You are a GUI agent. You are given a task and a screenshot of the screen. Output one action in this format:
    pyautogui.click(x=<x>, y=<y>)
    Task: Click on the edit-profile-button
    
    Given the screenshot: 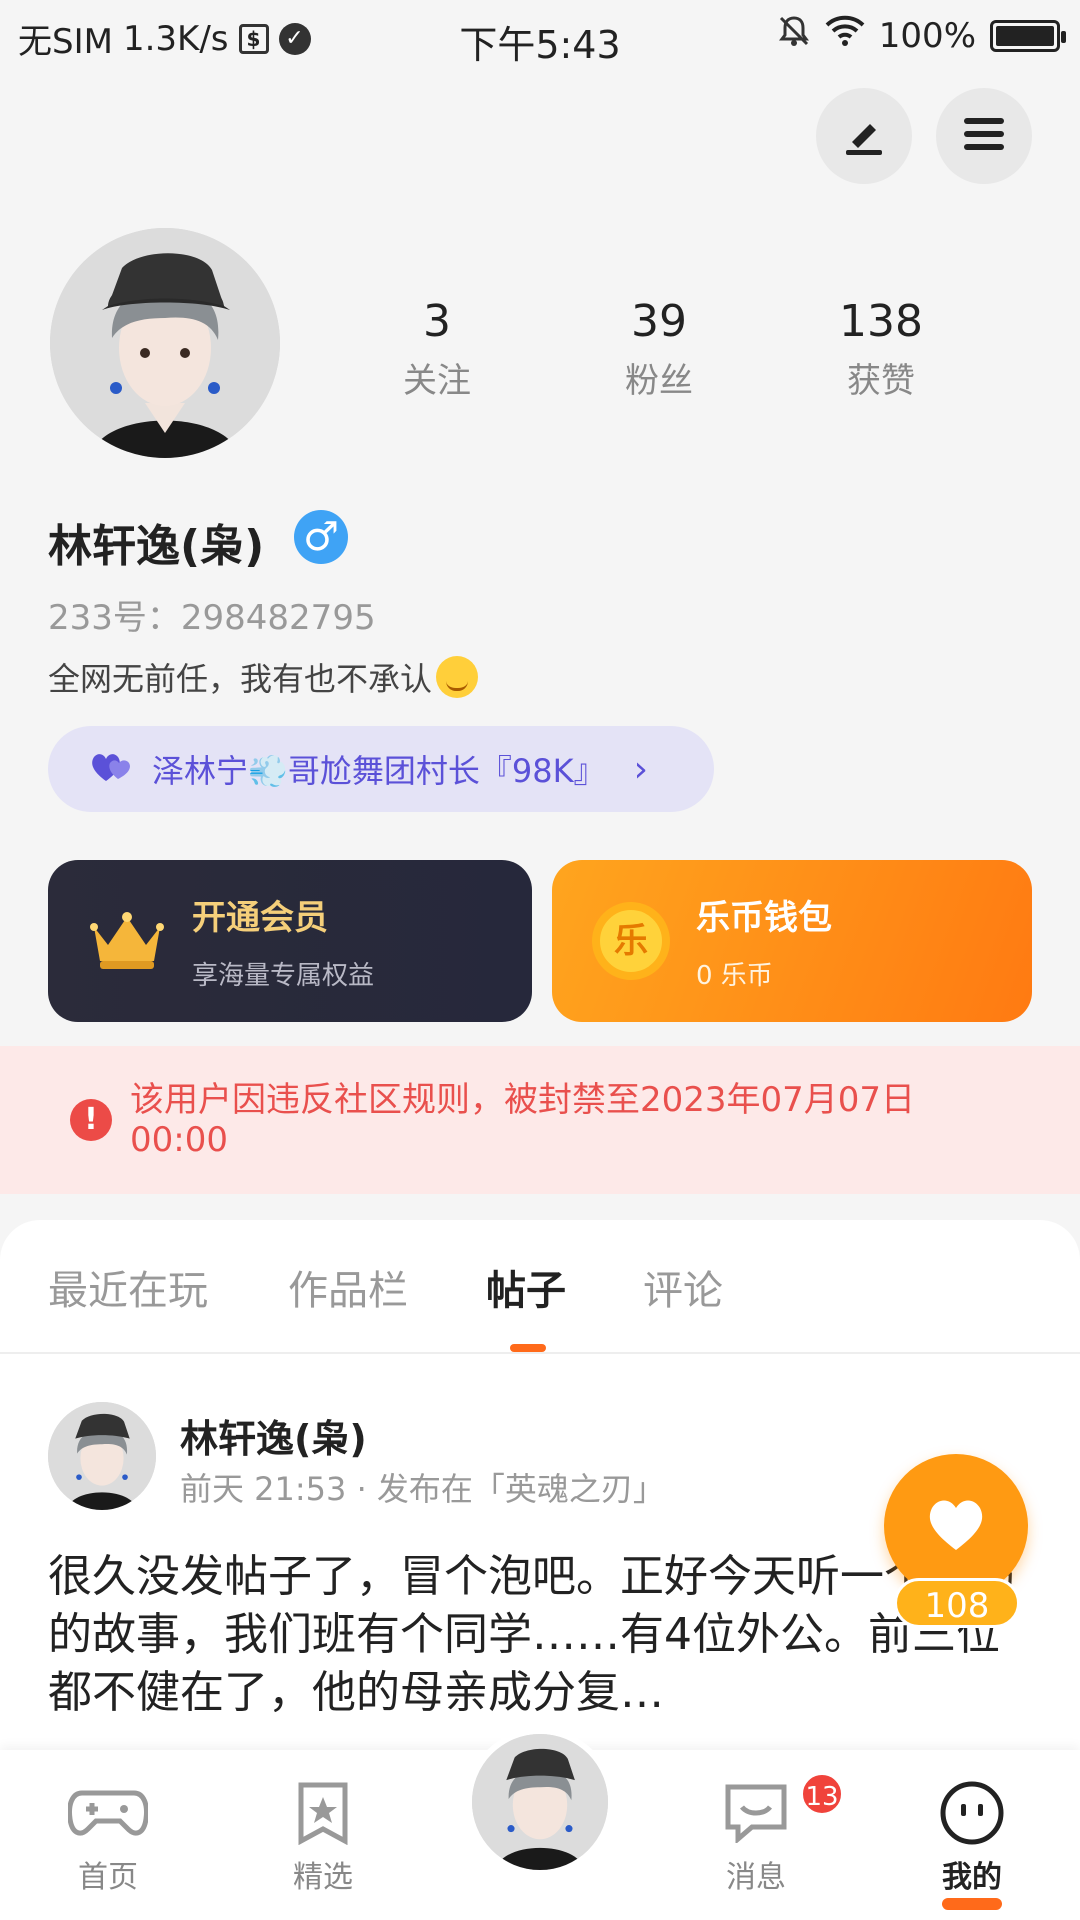 What is the action you would take?
    pyautogui.click(x=864, y=136)
    